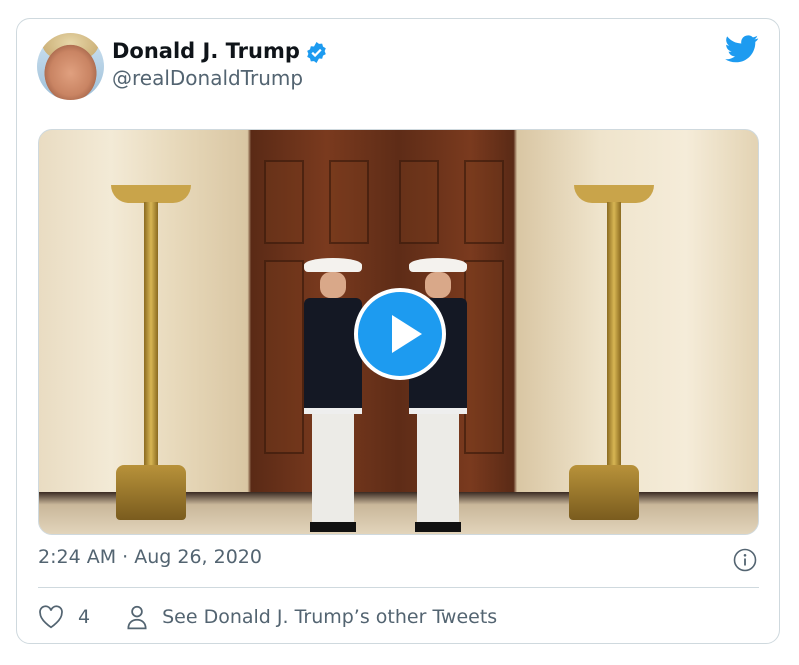 The width and height of the screenshot is (799, 665). Describe the element at coordinates (137, 617) in the screenshot. I see `person-icon` at that location.